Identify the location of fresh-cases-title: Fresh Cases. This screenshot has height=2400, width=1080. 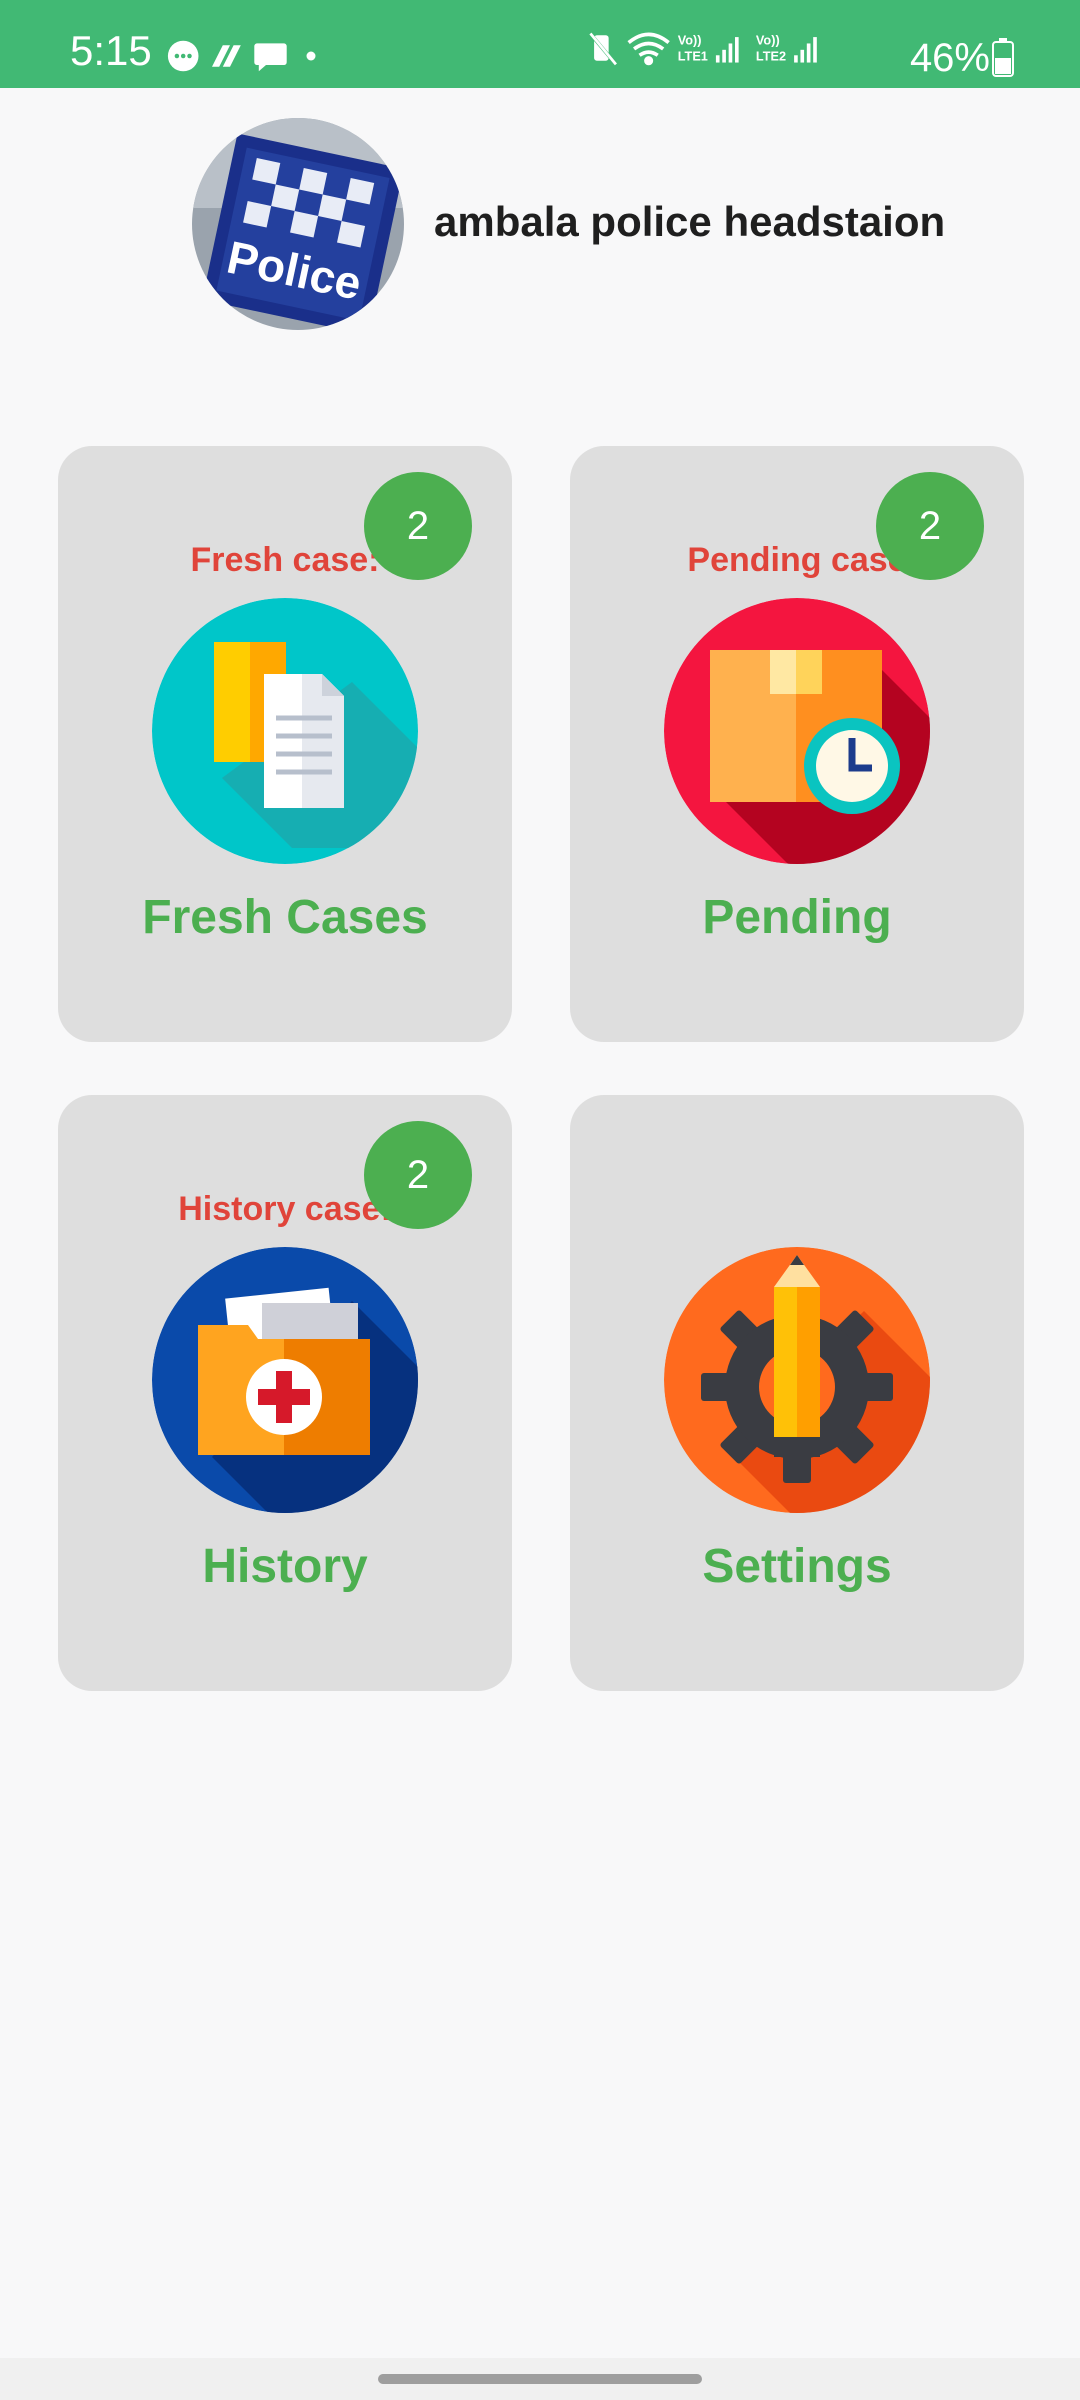
(285, 917).